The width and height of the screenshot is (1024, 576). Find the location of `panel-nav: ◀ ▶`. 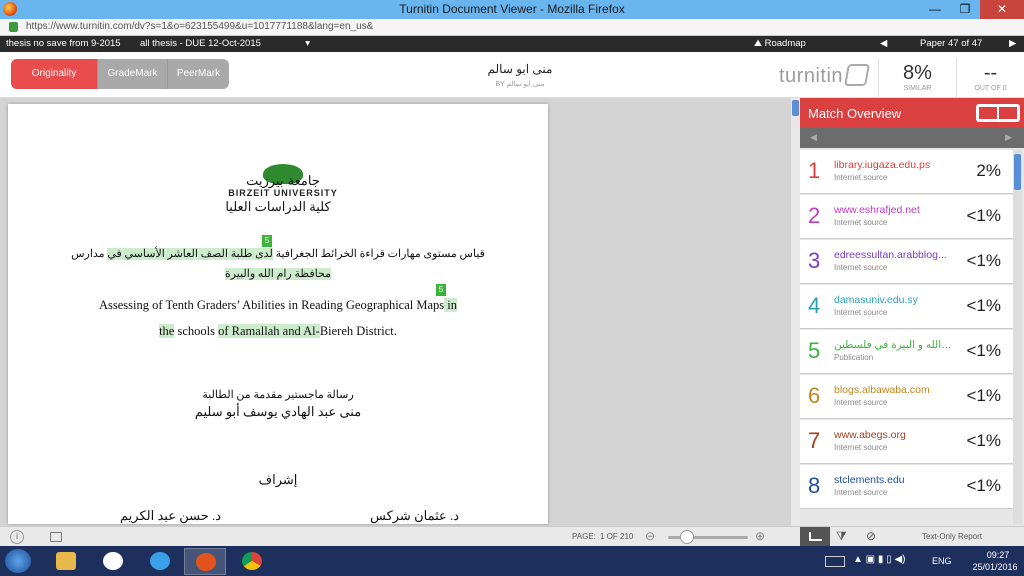

panel-nav: ◀ ▶ is located at coordinates (912, 138).